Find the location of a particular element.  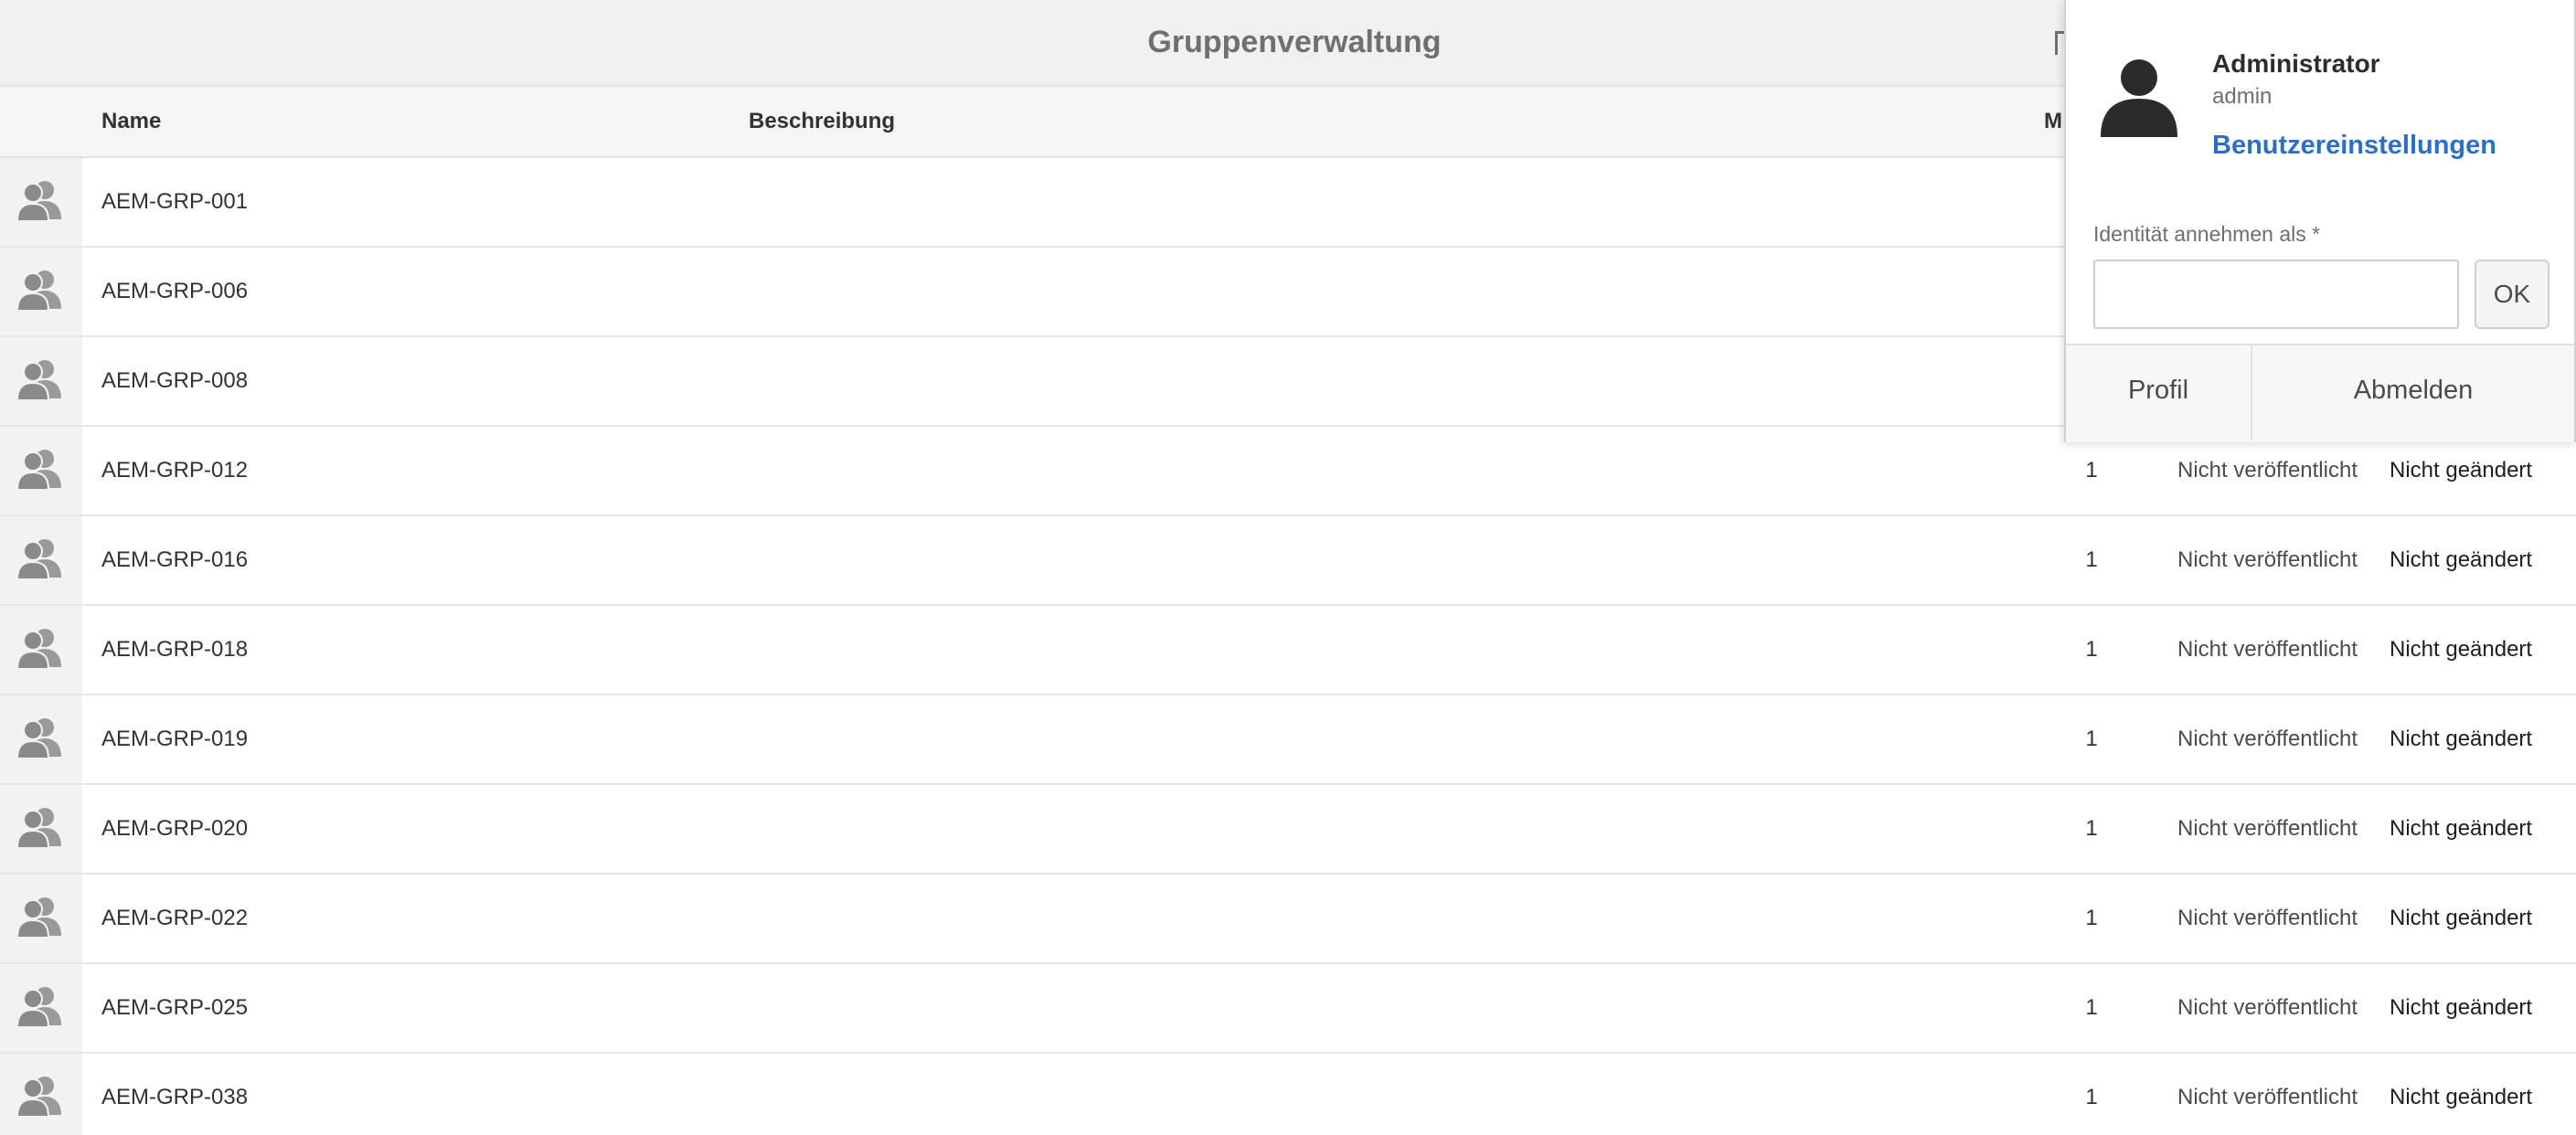

group-name: AEM-GRP-012 is located at coordinates (175, 470).